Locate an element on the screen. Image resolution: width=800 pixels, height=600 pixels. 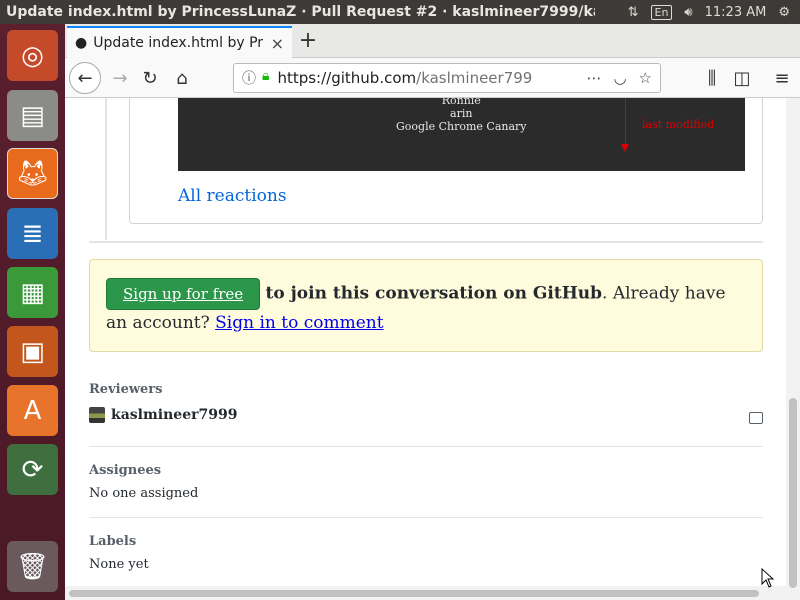
language-indicator: En is located at coordinates (661, 12).